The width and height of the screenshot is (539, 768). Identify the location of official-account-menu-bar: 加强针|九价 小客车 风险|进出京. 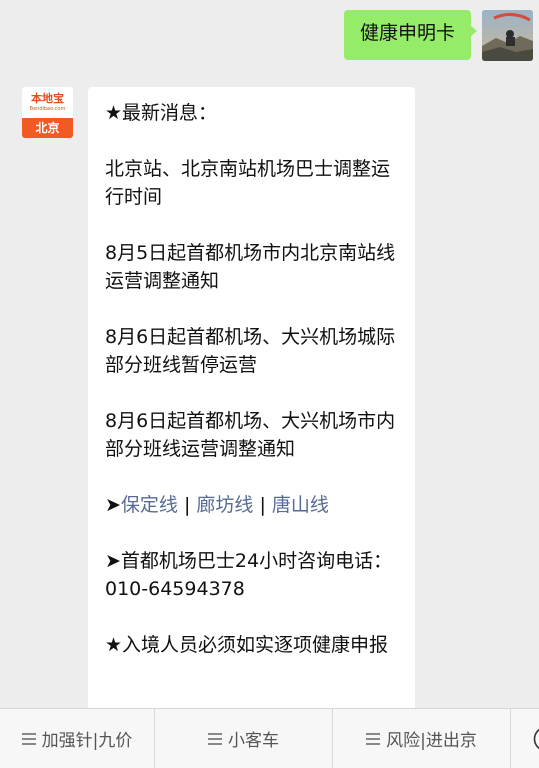
(269, 738).